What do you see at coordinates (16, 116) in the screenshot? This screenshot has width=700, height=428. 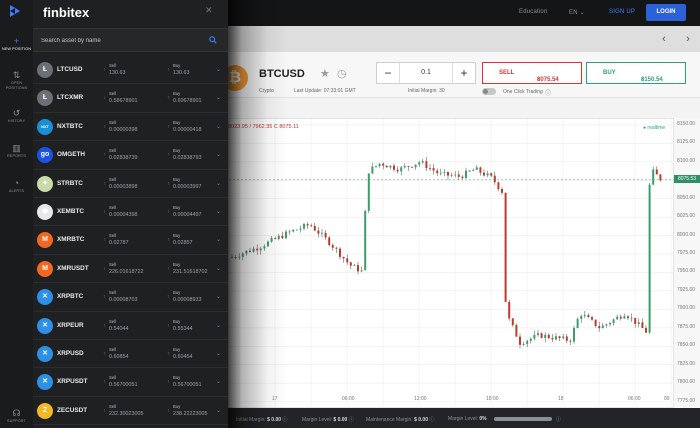 I see `rail-history: ↺ HISTORY` at bounding box center [16, 116].